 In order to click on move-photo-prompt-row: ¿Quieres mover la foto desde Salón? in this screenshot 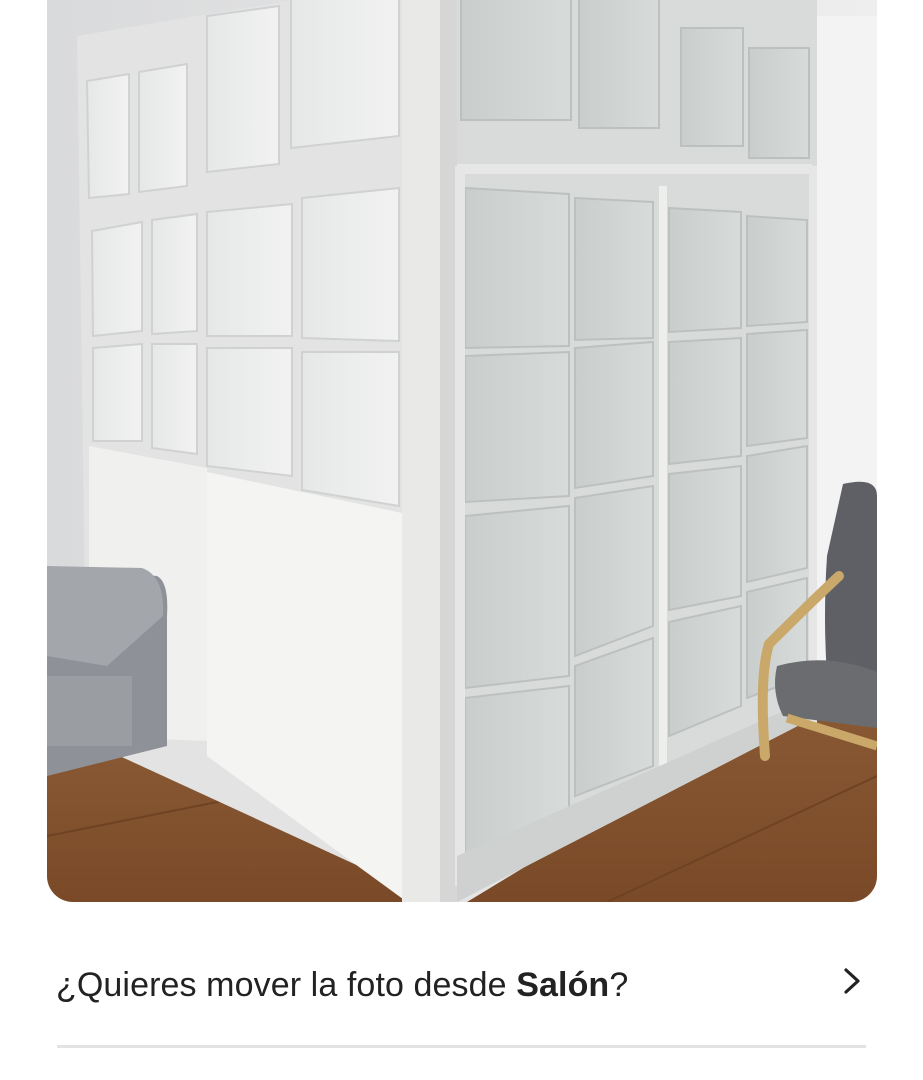, I will do `click(461, 985)`.